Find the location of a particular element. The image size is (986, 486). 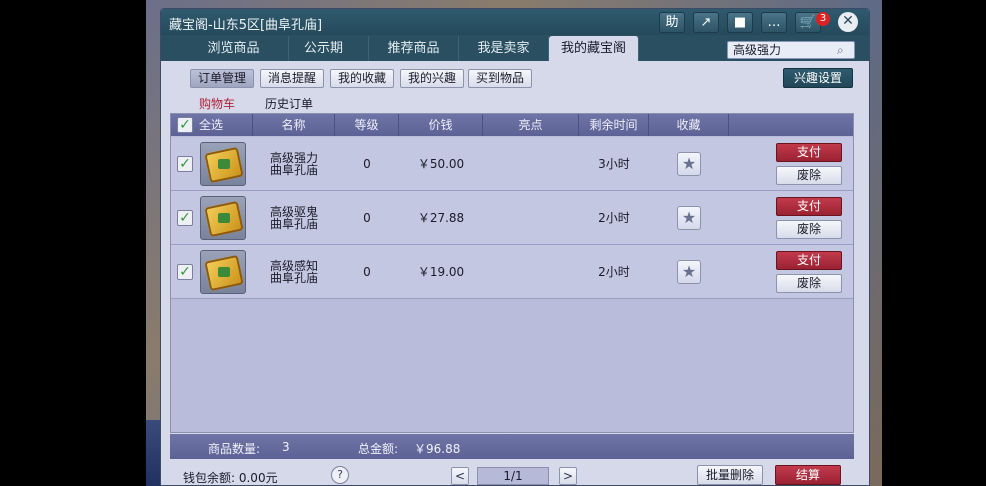

next-page-button: > is located at coordinates (568, 476).